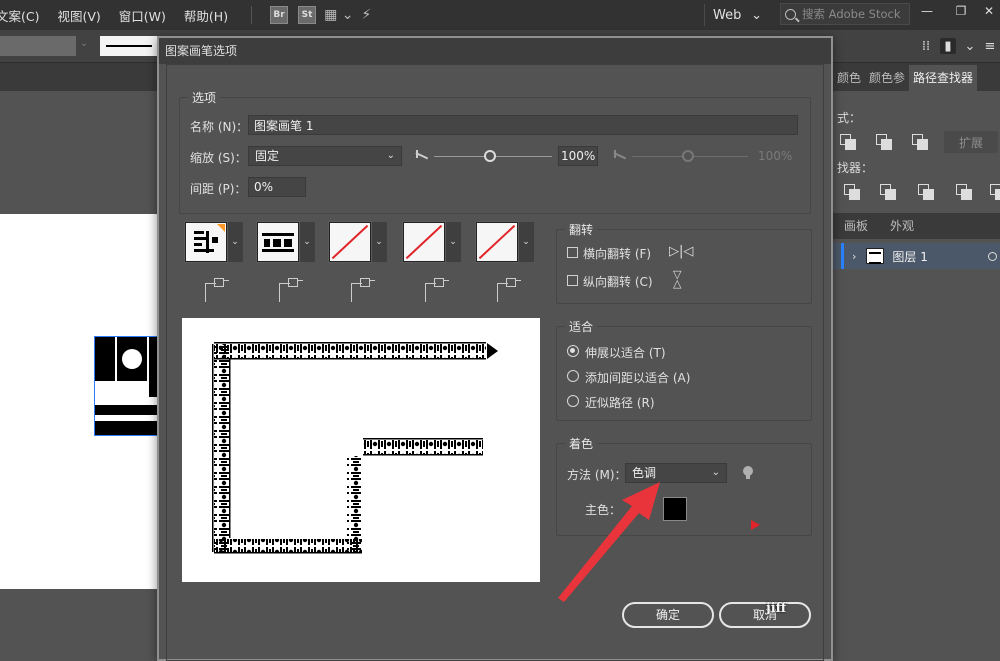 The width and height of the screenshot is (1000, 661). What do you see at coordinates (279, 15) in the screenshot?
I see `bridge-app-icon: Br` at bounding box center [279, 15].